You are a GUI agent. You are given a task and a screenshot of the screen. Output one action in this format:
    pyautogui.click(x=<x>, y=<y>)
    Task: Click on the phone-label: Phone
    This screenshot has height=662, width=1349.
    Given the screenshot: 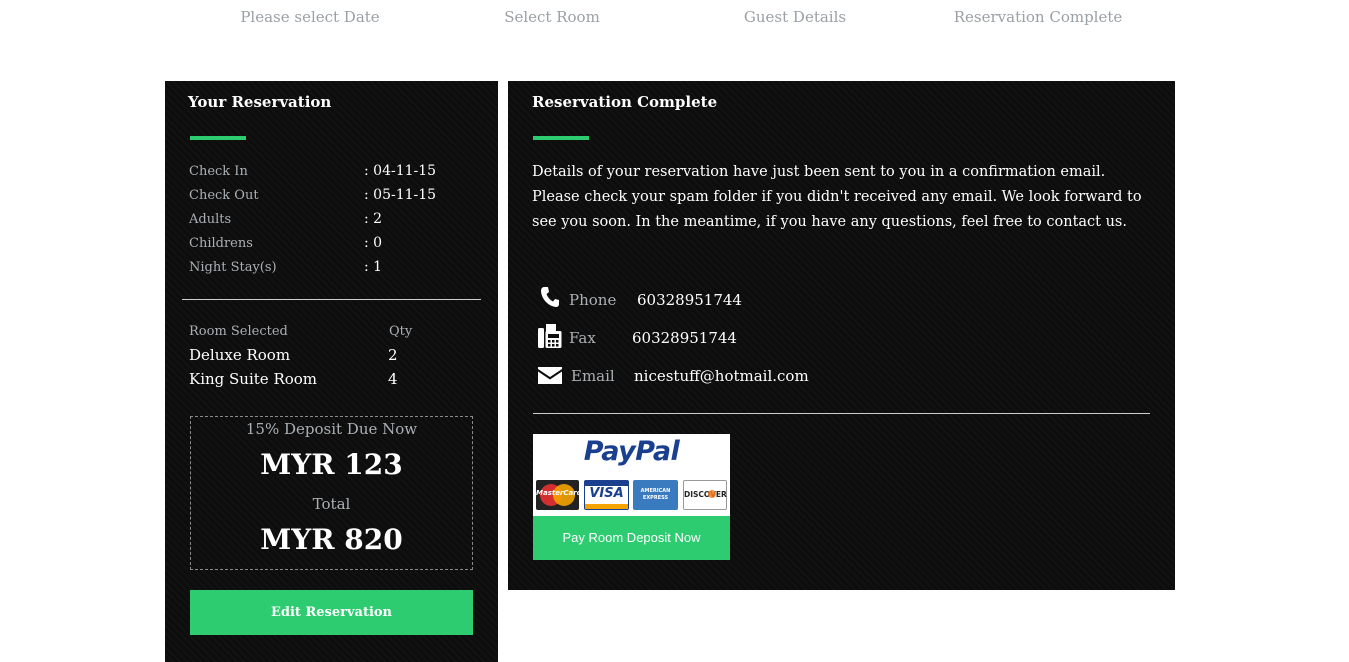 What is the action you would take?
    pyautogui.click(x=593, y=300)
    